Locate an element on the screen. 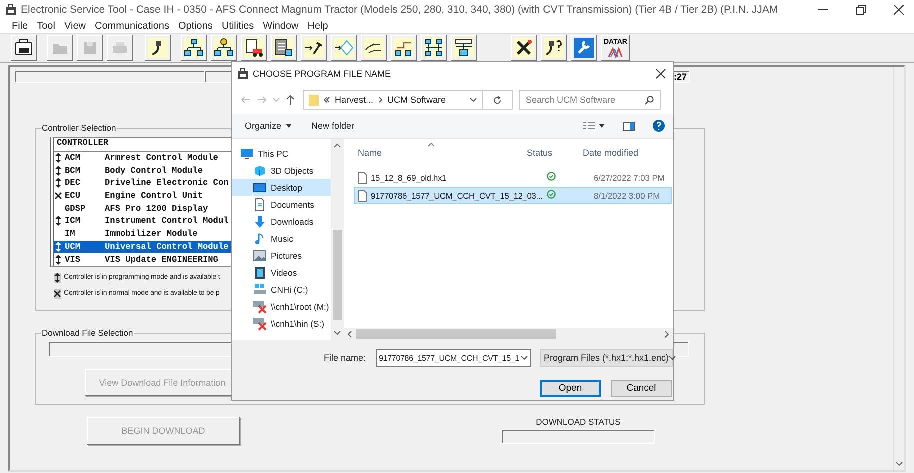 The height and width of the screenshot is (473, 914). controller-name: Driveline Electronic Con is located at coordinates (167, 183).